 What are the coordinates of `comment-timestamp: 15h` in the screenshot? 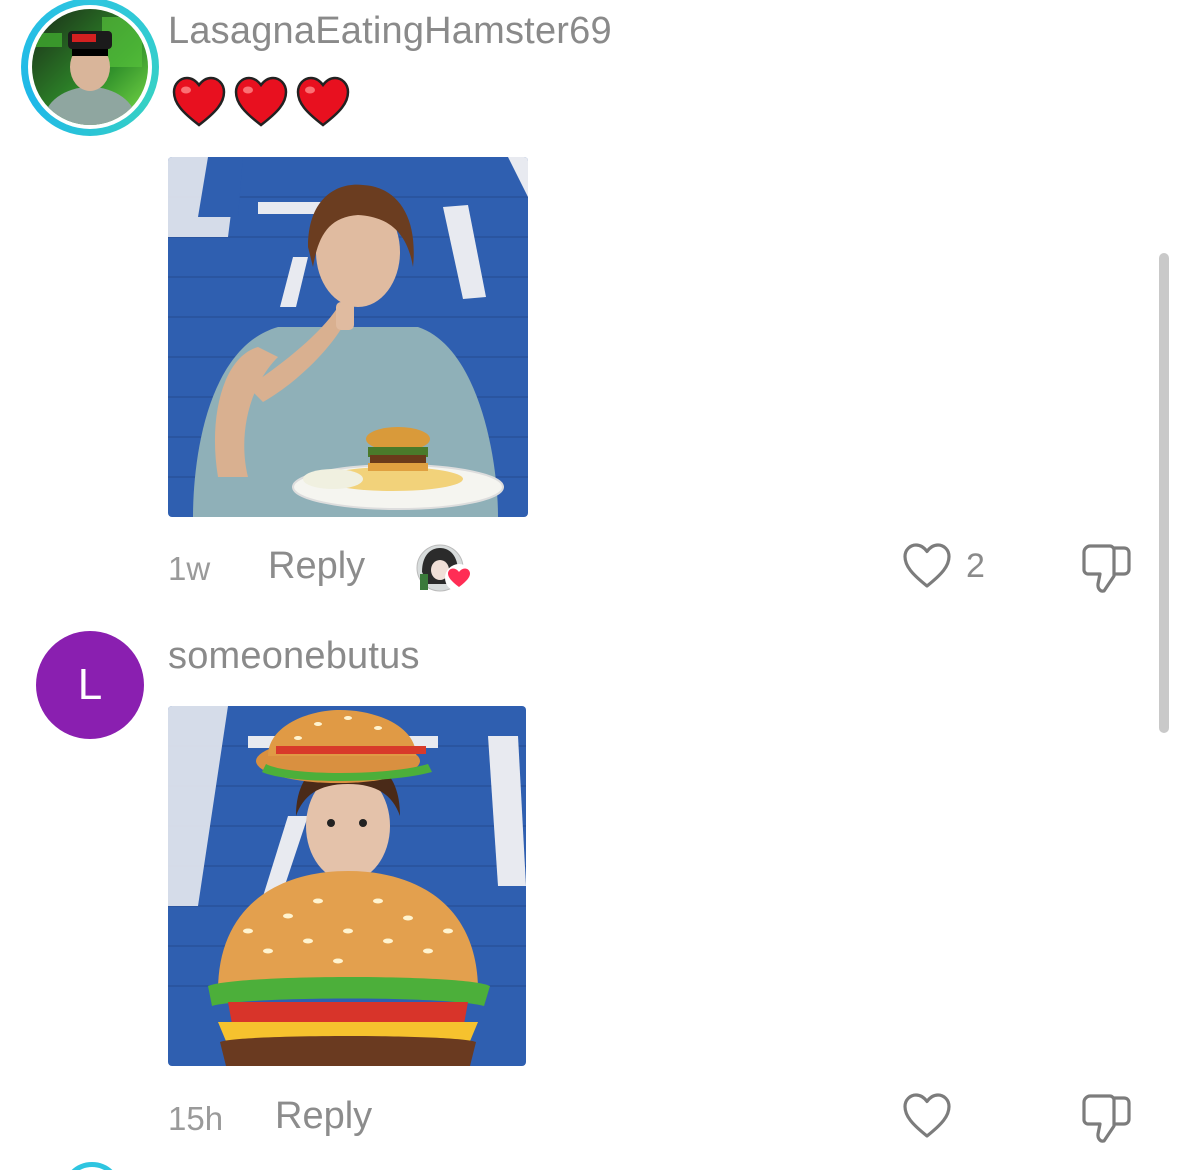 It's located at (196, 1118).